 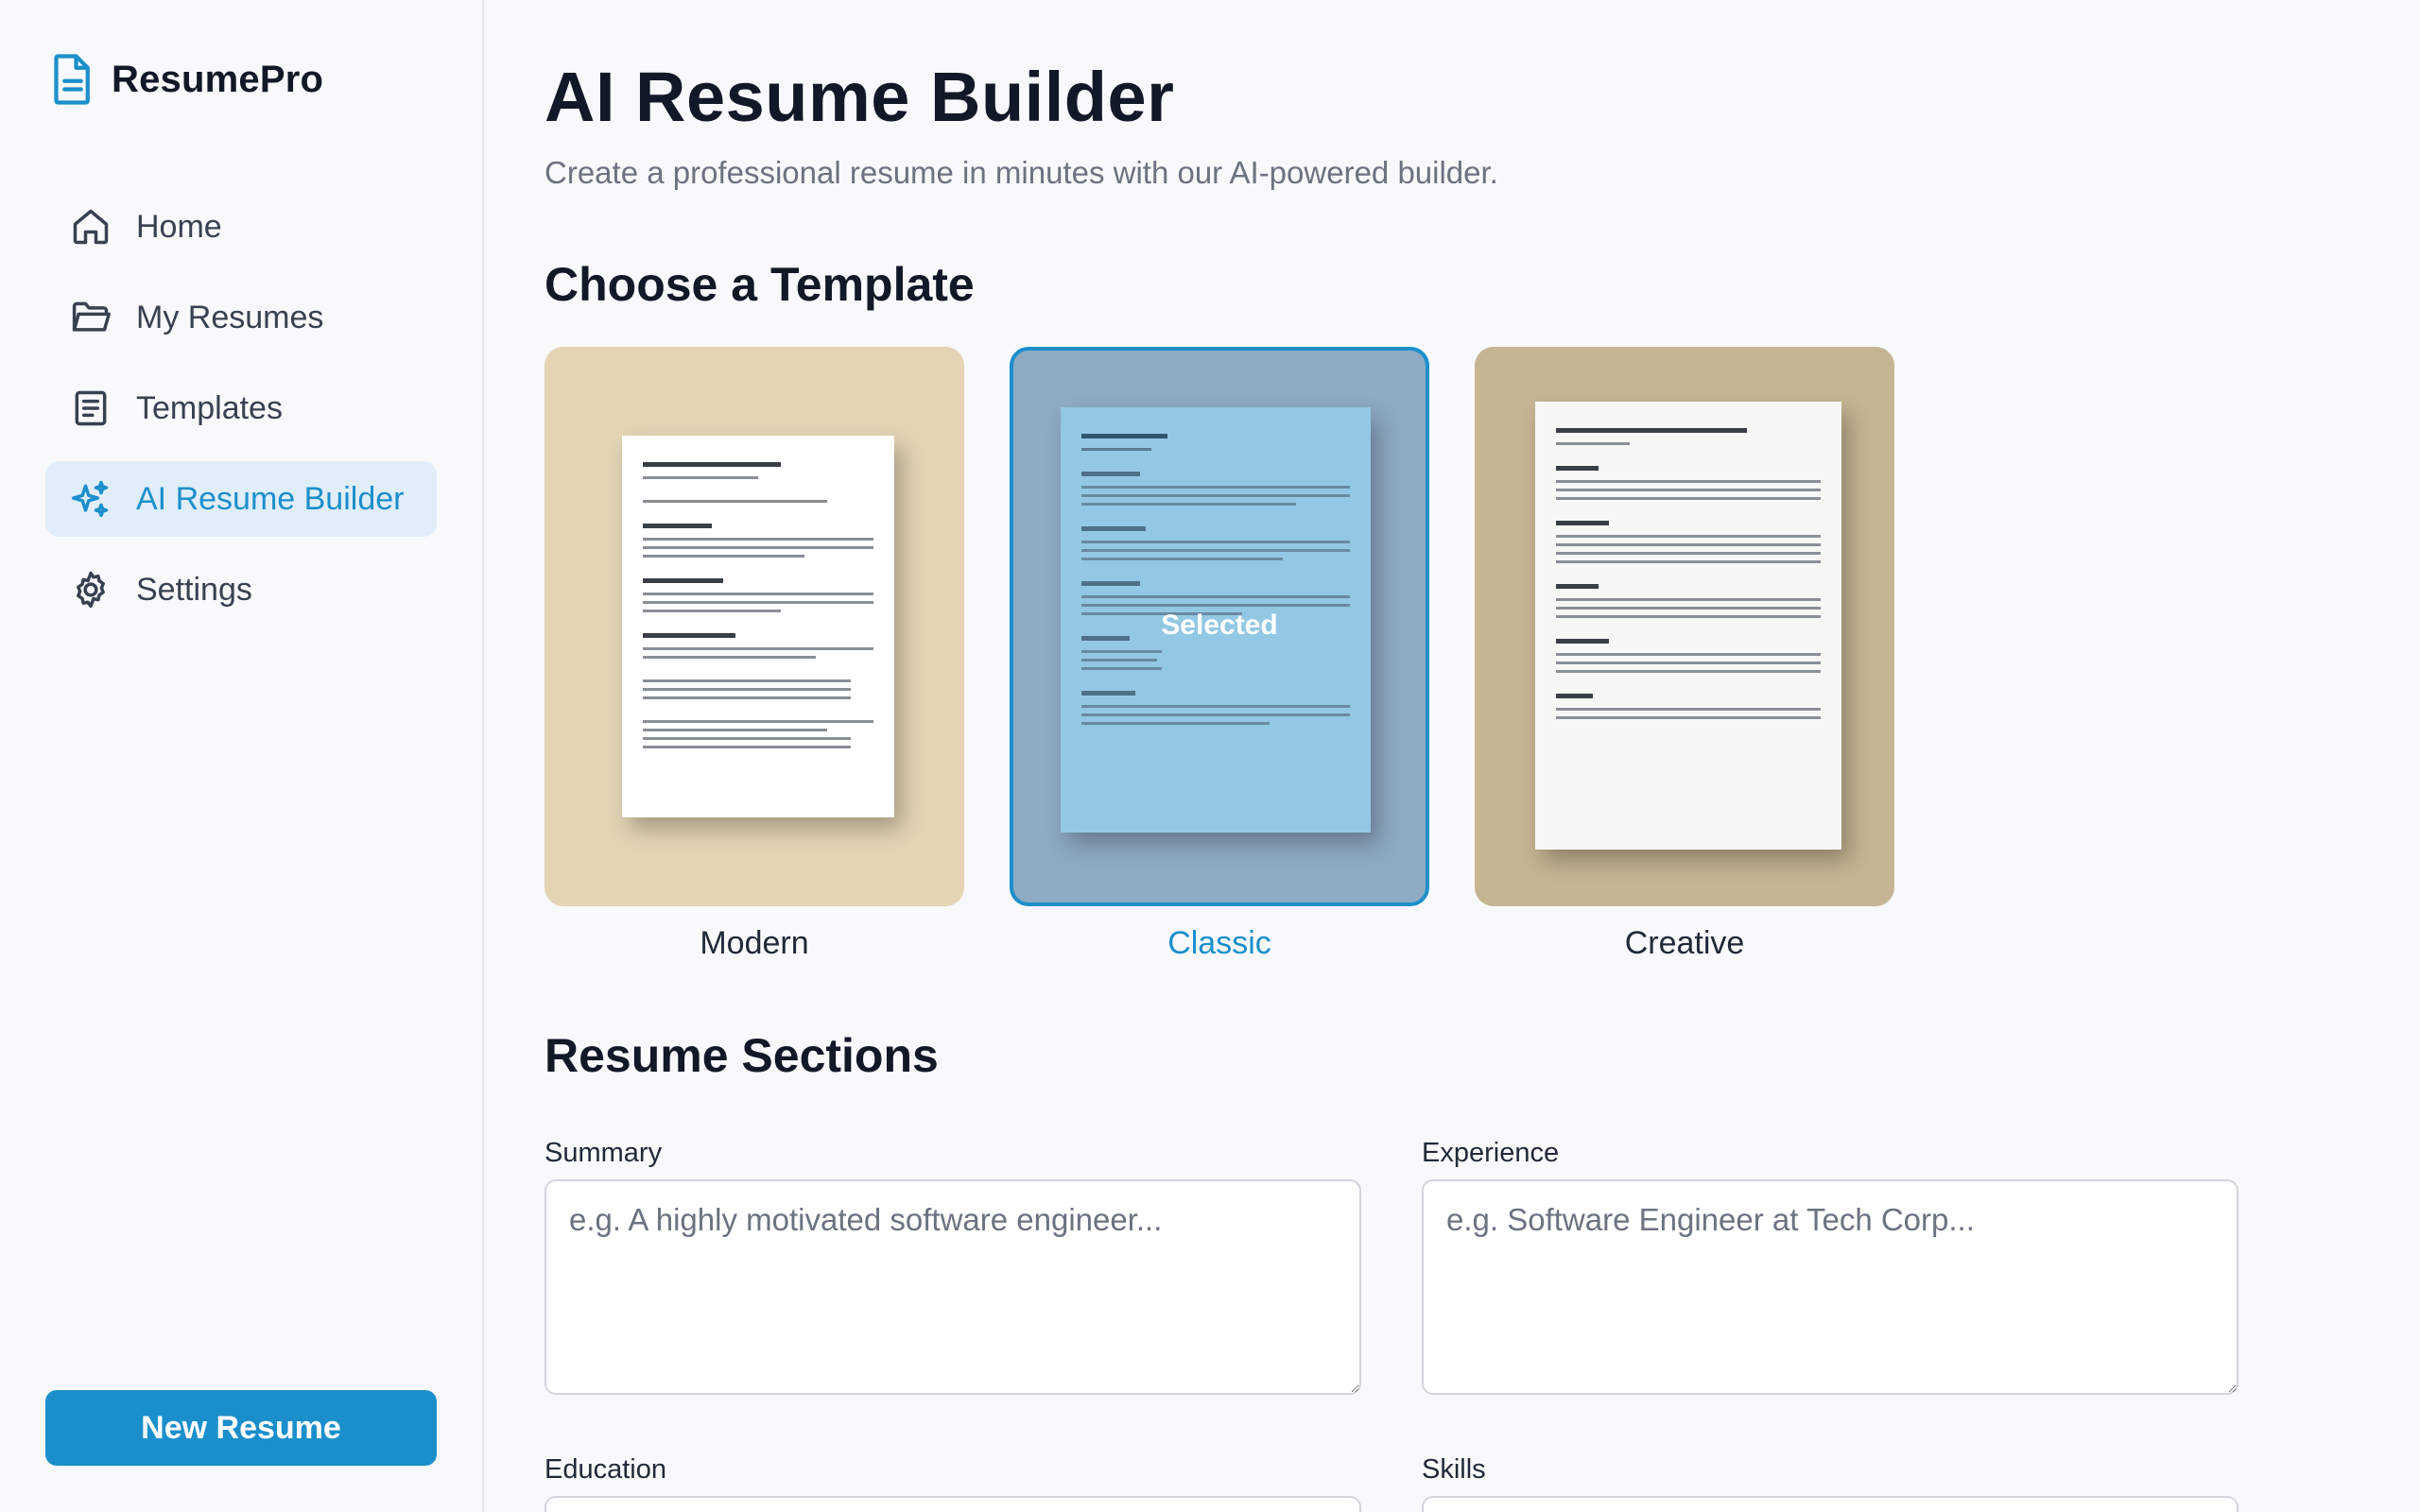 I want to click on sidebar-item-ai-resume-builder: AI Resume Builder, so click(x=241, y=499).